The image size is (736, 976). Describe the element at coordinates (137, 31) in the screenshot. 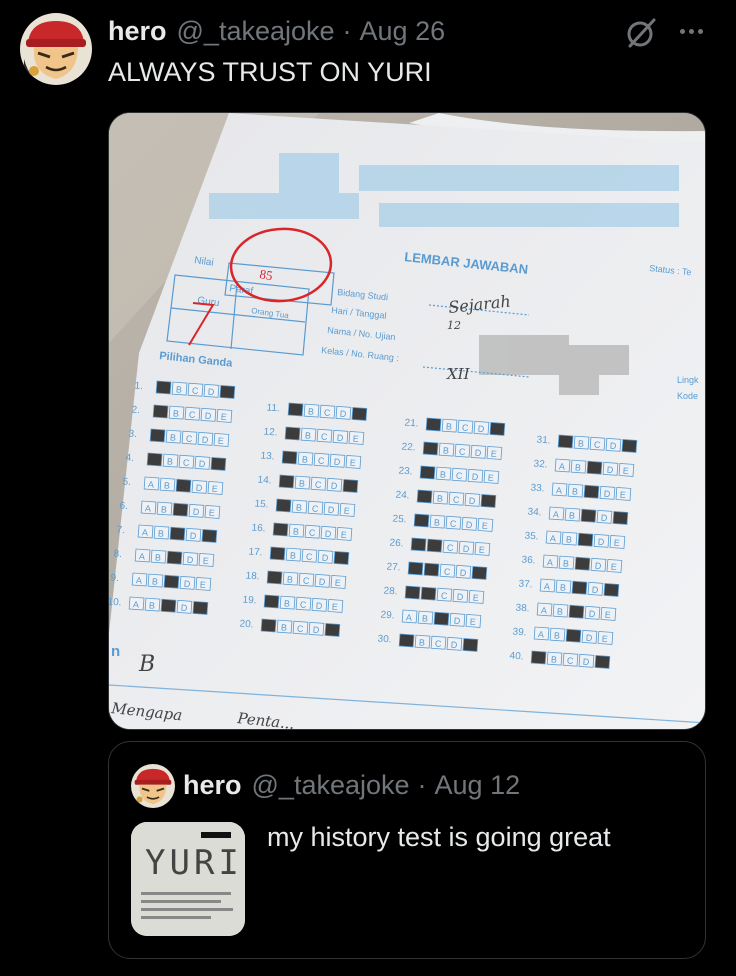

I see `author-name: hero` at that location.